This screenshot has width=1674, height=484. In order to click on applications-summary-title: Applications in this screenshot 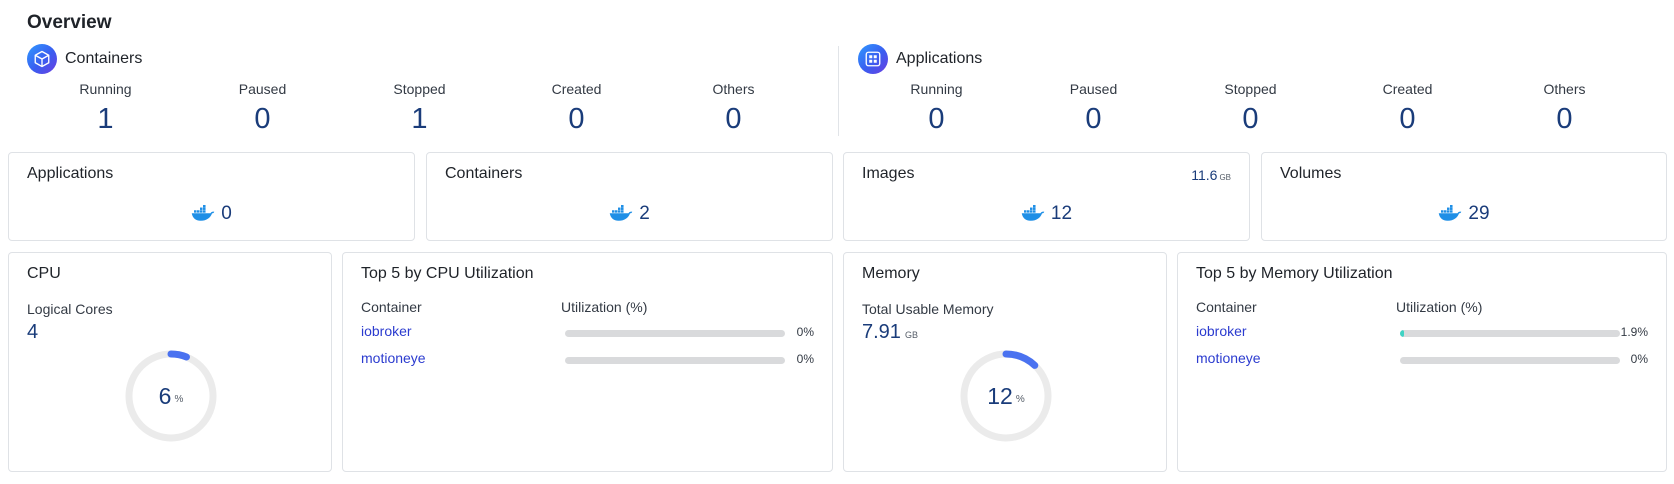, I will do `click(939, 58)`.